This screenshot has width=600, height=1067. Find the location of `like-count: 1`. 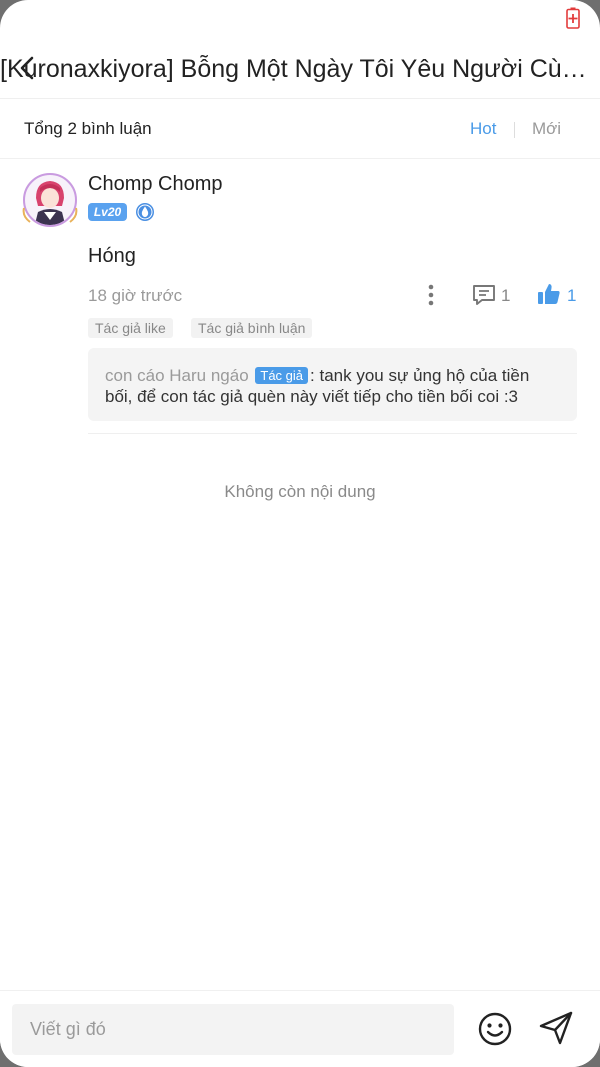

like-count: 1 is located at coordinates (572, 295).